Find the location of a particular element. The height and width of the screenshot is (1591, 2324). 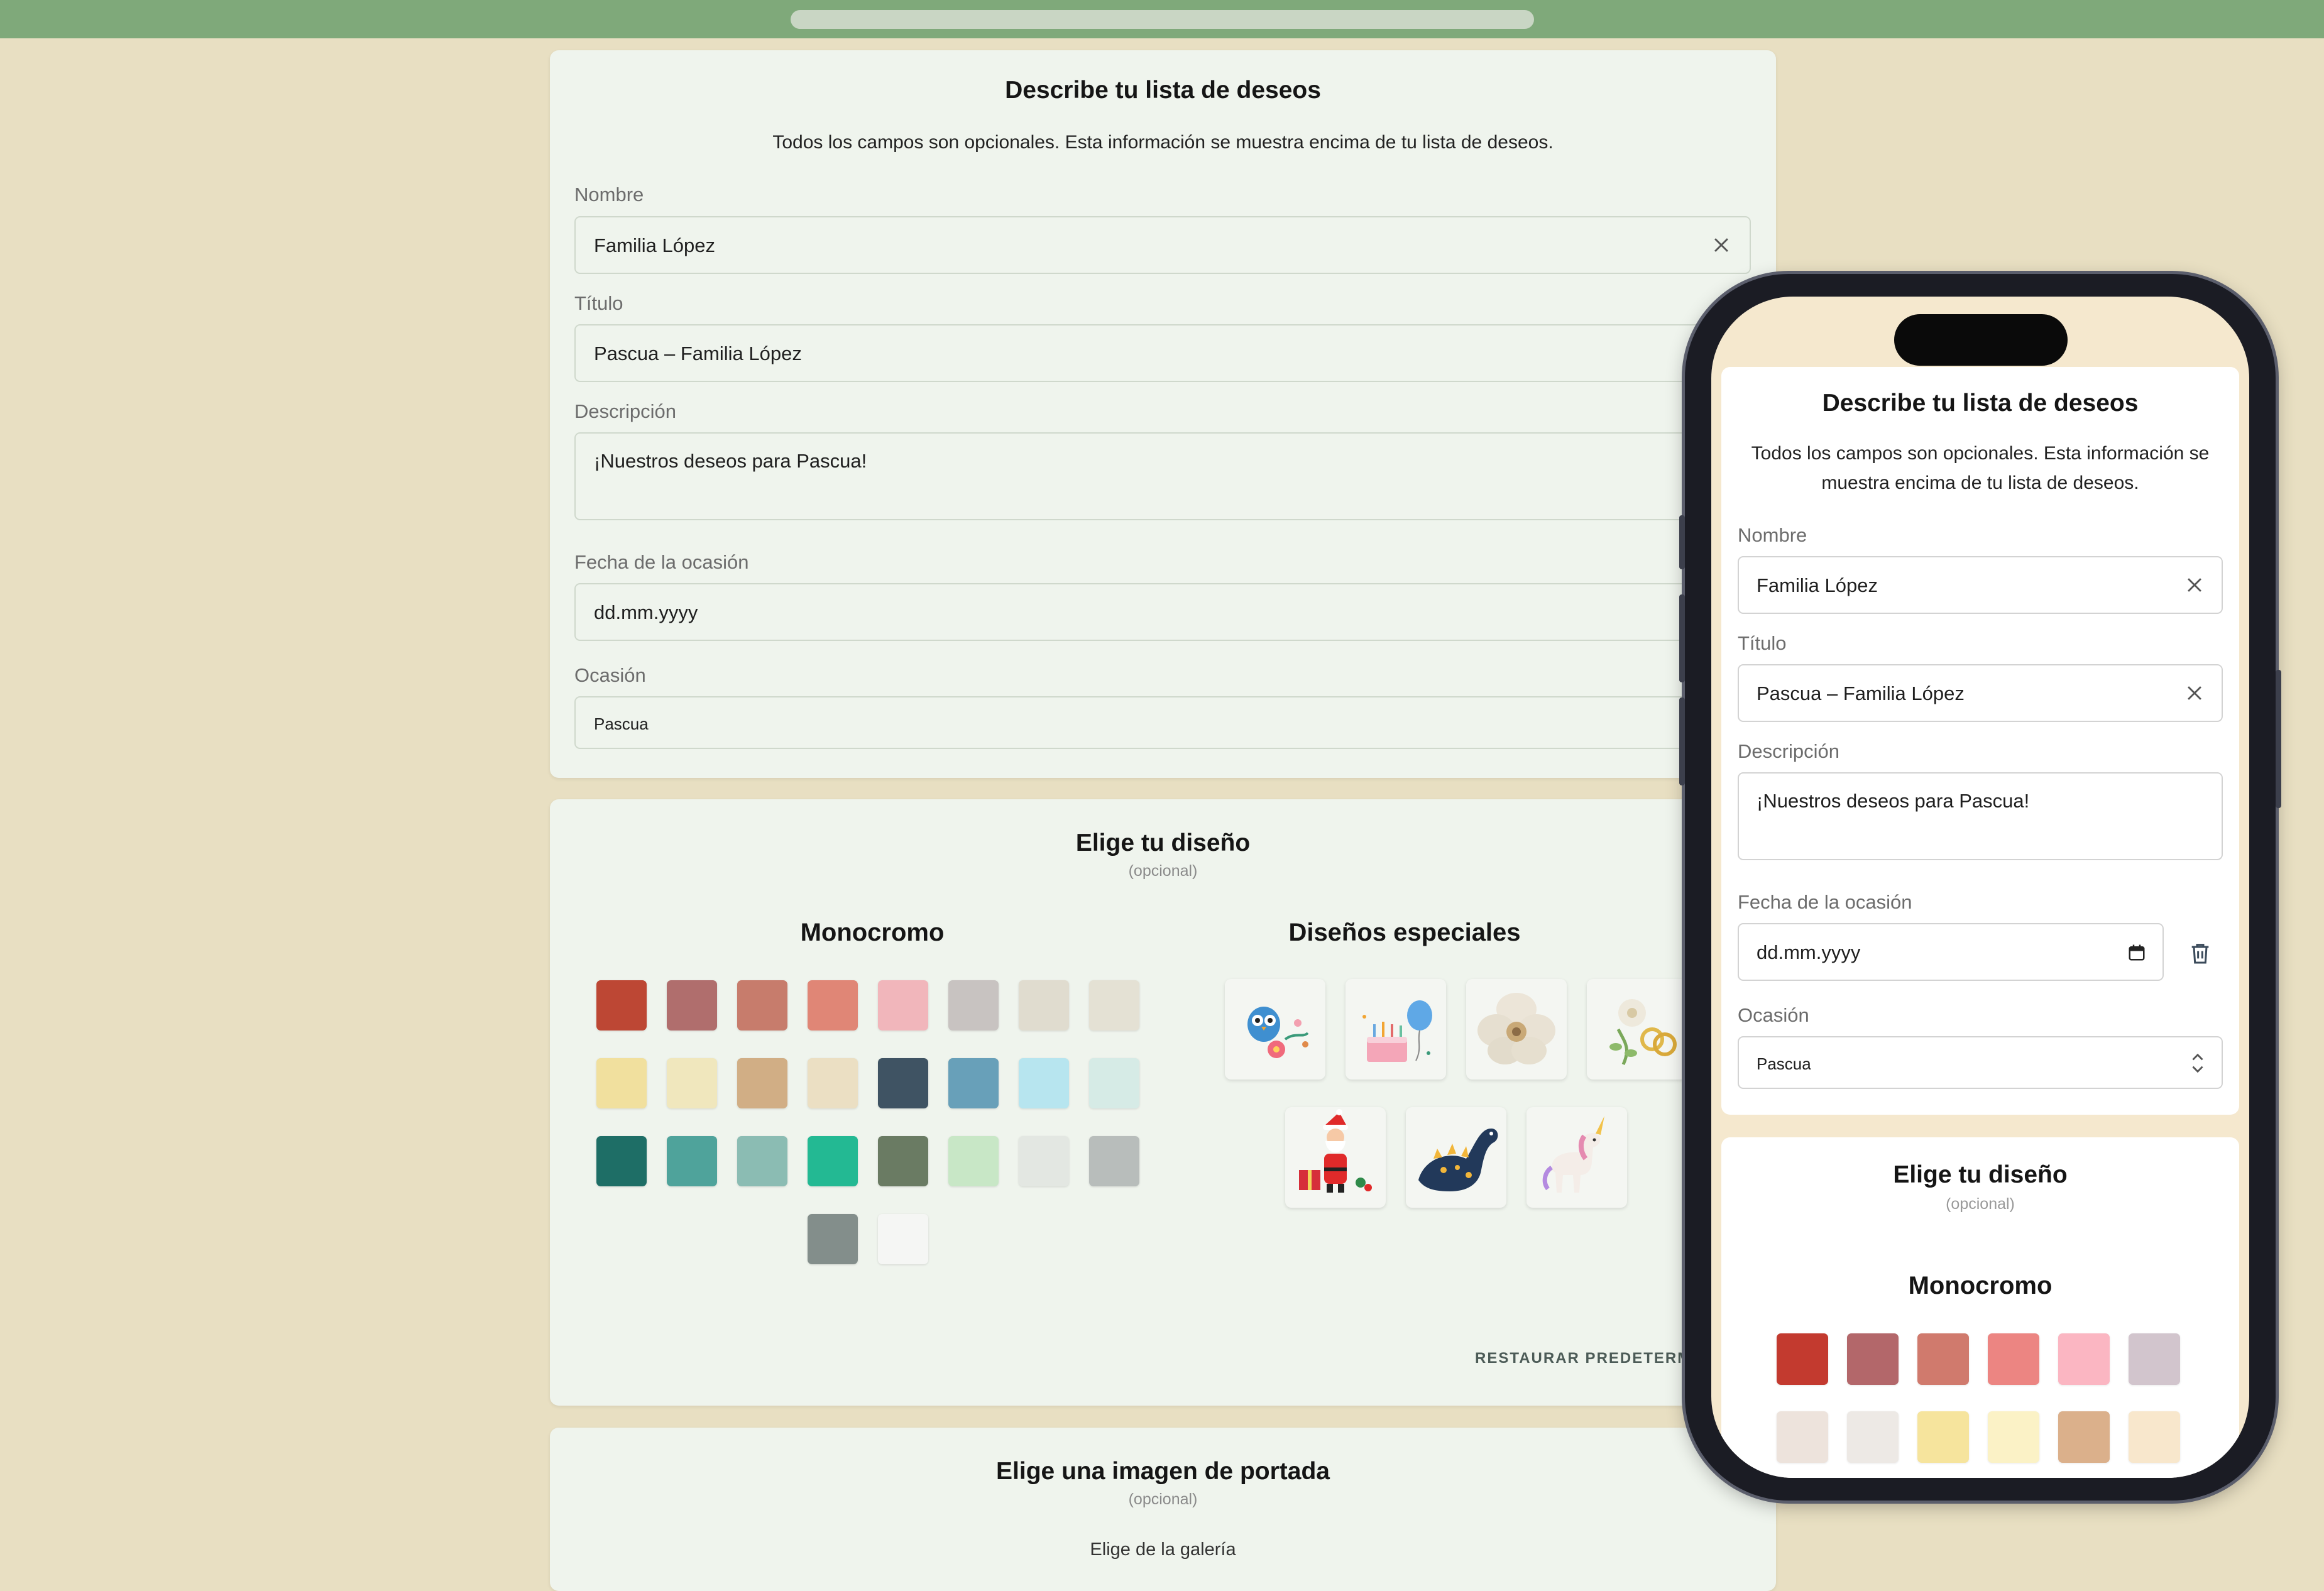

design-tile-wedding is located at coordinates (1637, 1029).